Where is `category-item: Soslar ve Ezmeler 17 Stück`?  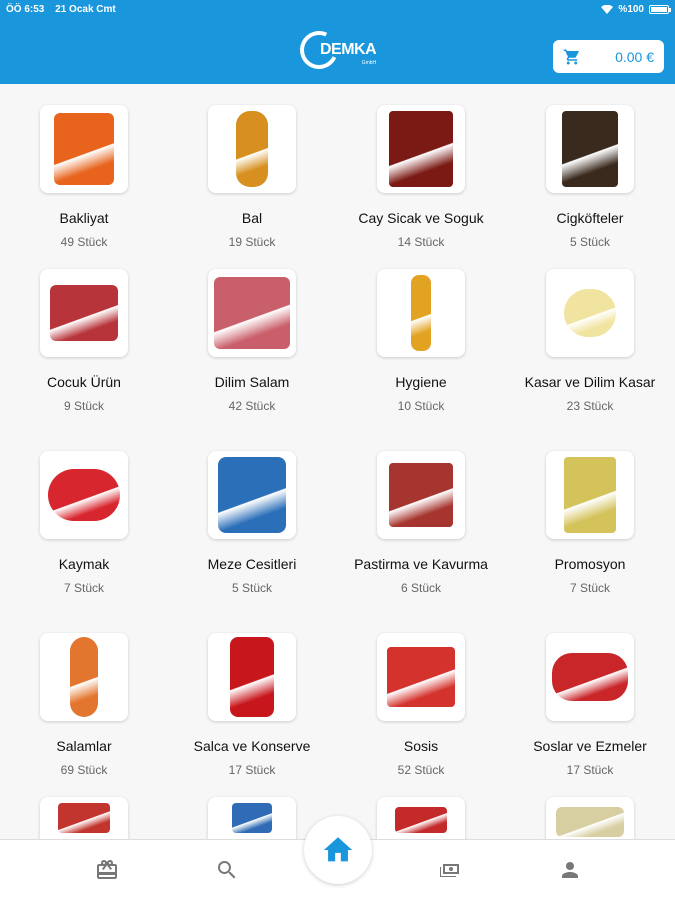
category-item: Soslar ve Ezmeler 17 Stück is located at coordinates (590, 705).